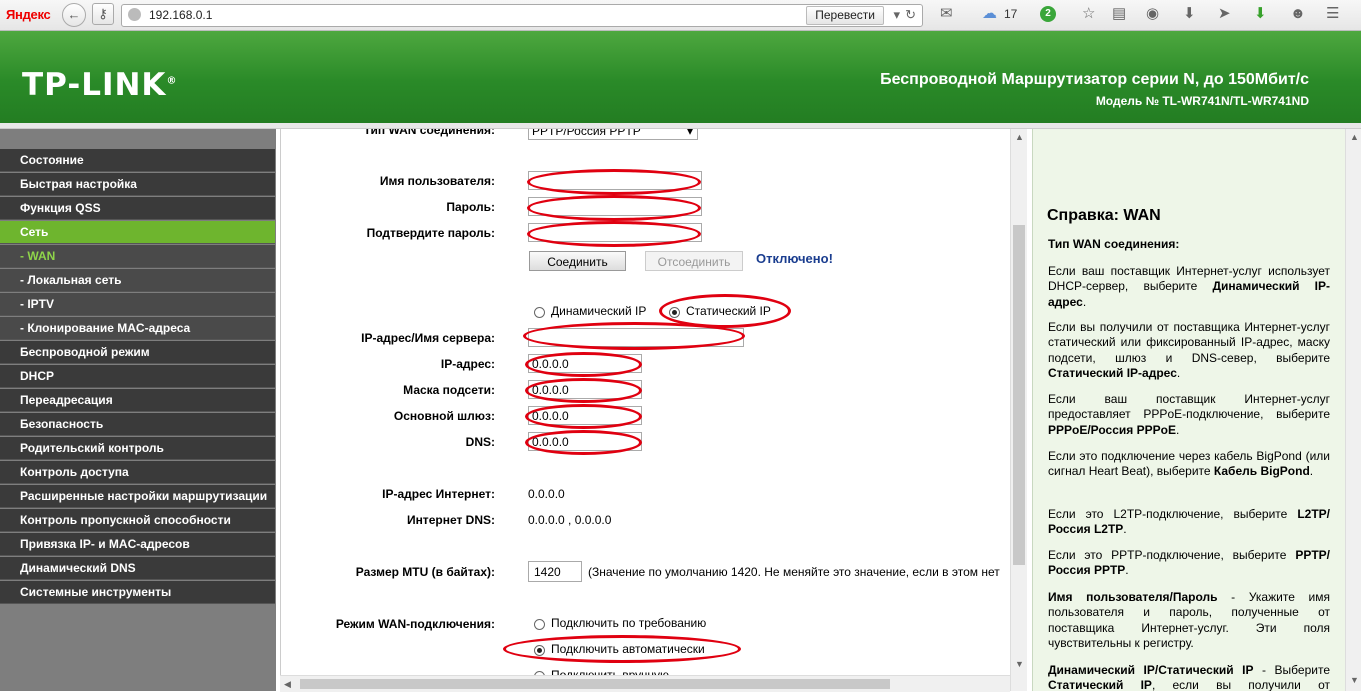 Image resolution: width=1361 pixels, height=692 pixels. What do you see at coordinates (137, 592) in the screenshot?
I see `sidebar-item-system-tools: Системные инструменты` at bounding box center [137, 592].